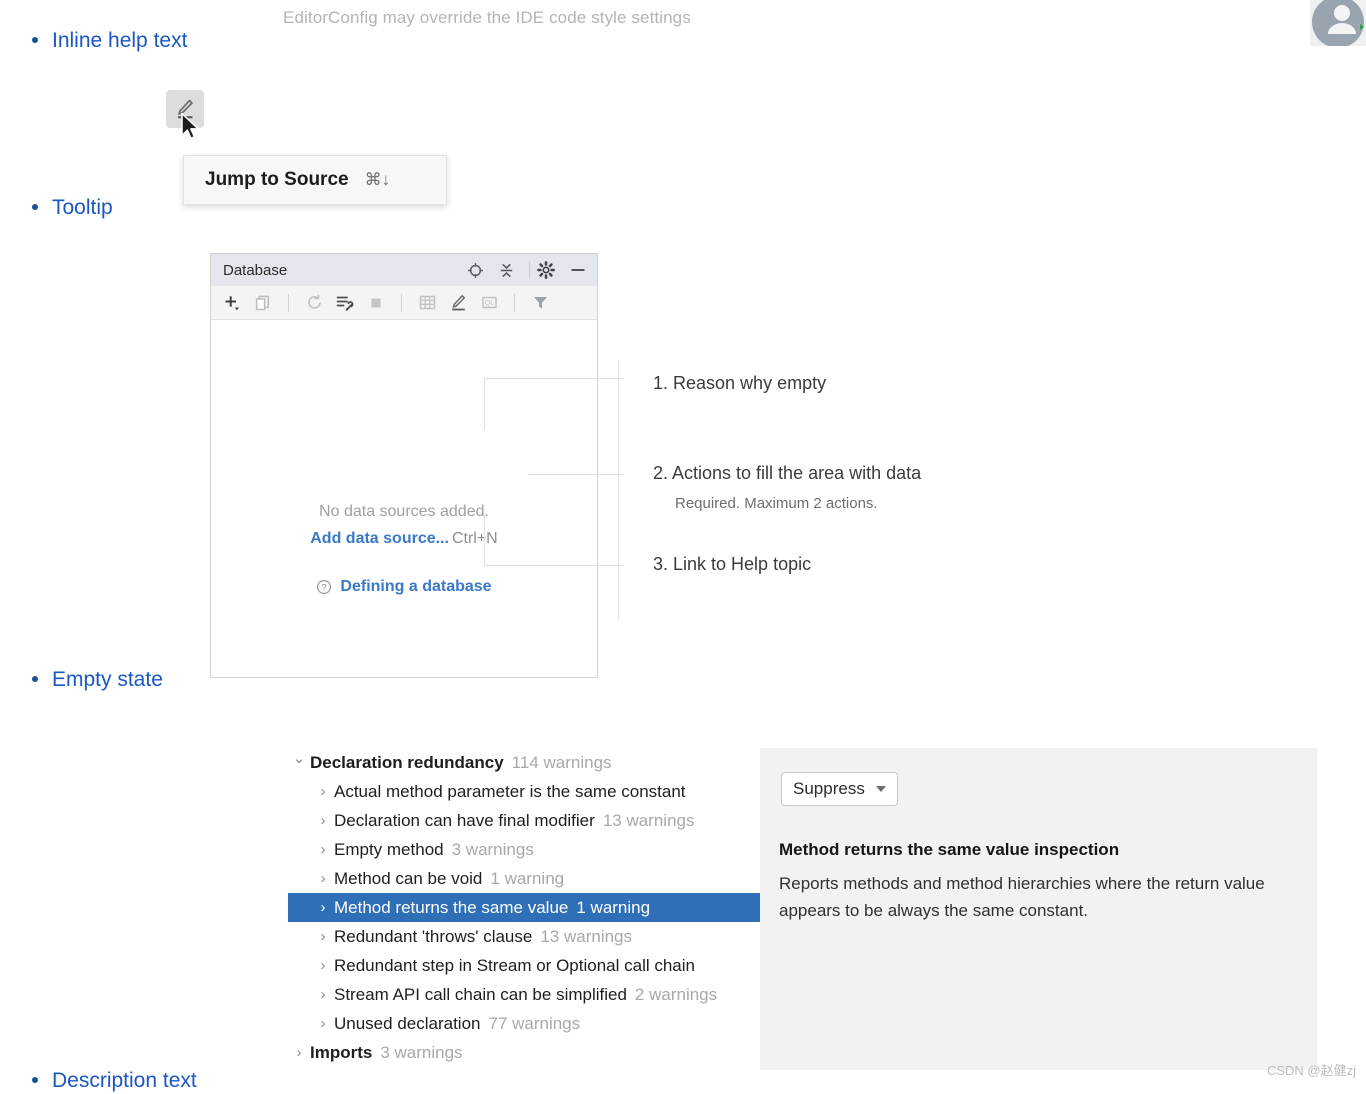 Image resolution: width=1366 pixels, height=1094 pixels. I want to click on locate-target-icon, so click(475, 270).